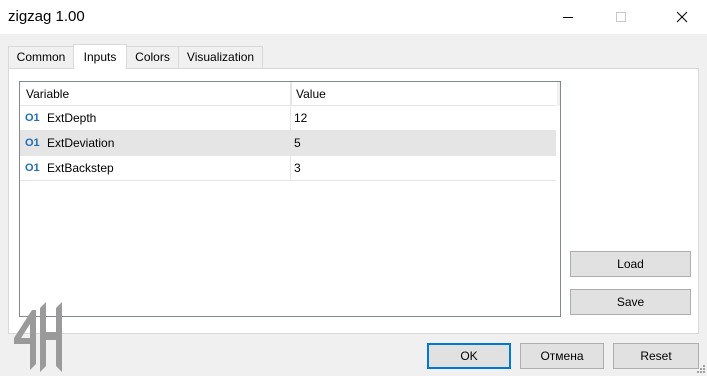 The height and width of the screenshot is (376, 707). I want to click on tab-inputs: Inputs, so click(100, 56).